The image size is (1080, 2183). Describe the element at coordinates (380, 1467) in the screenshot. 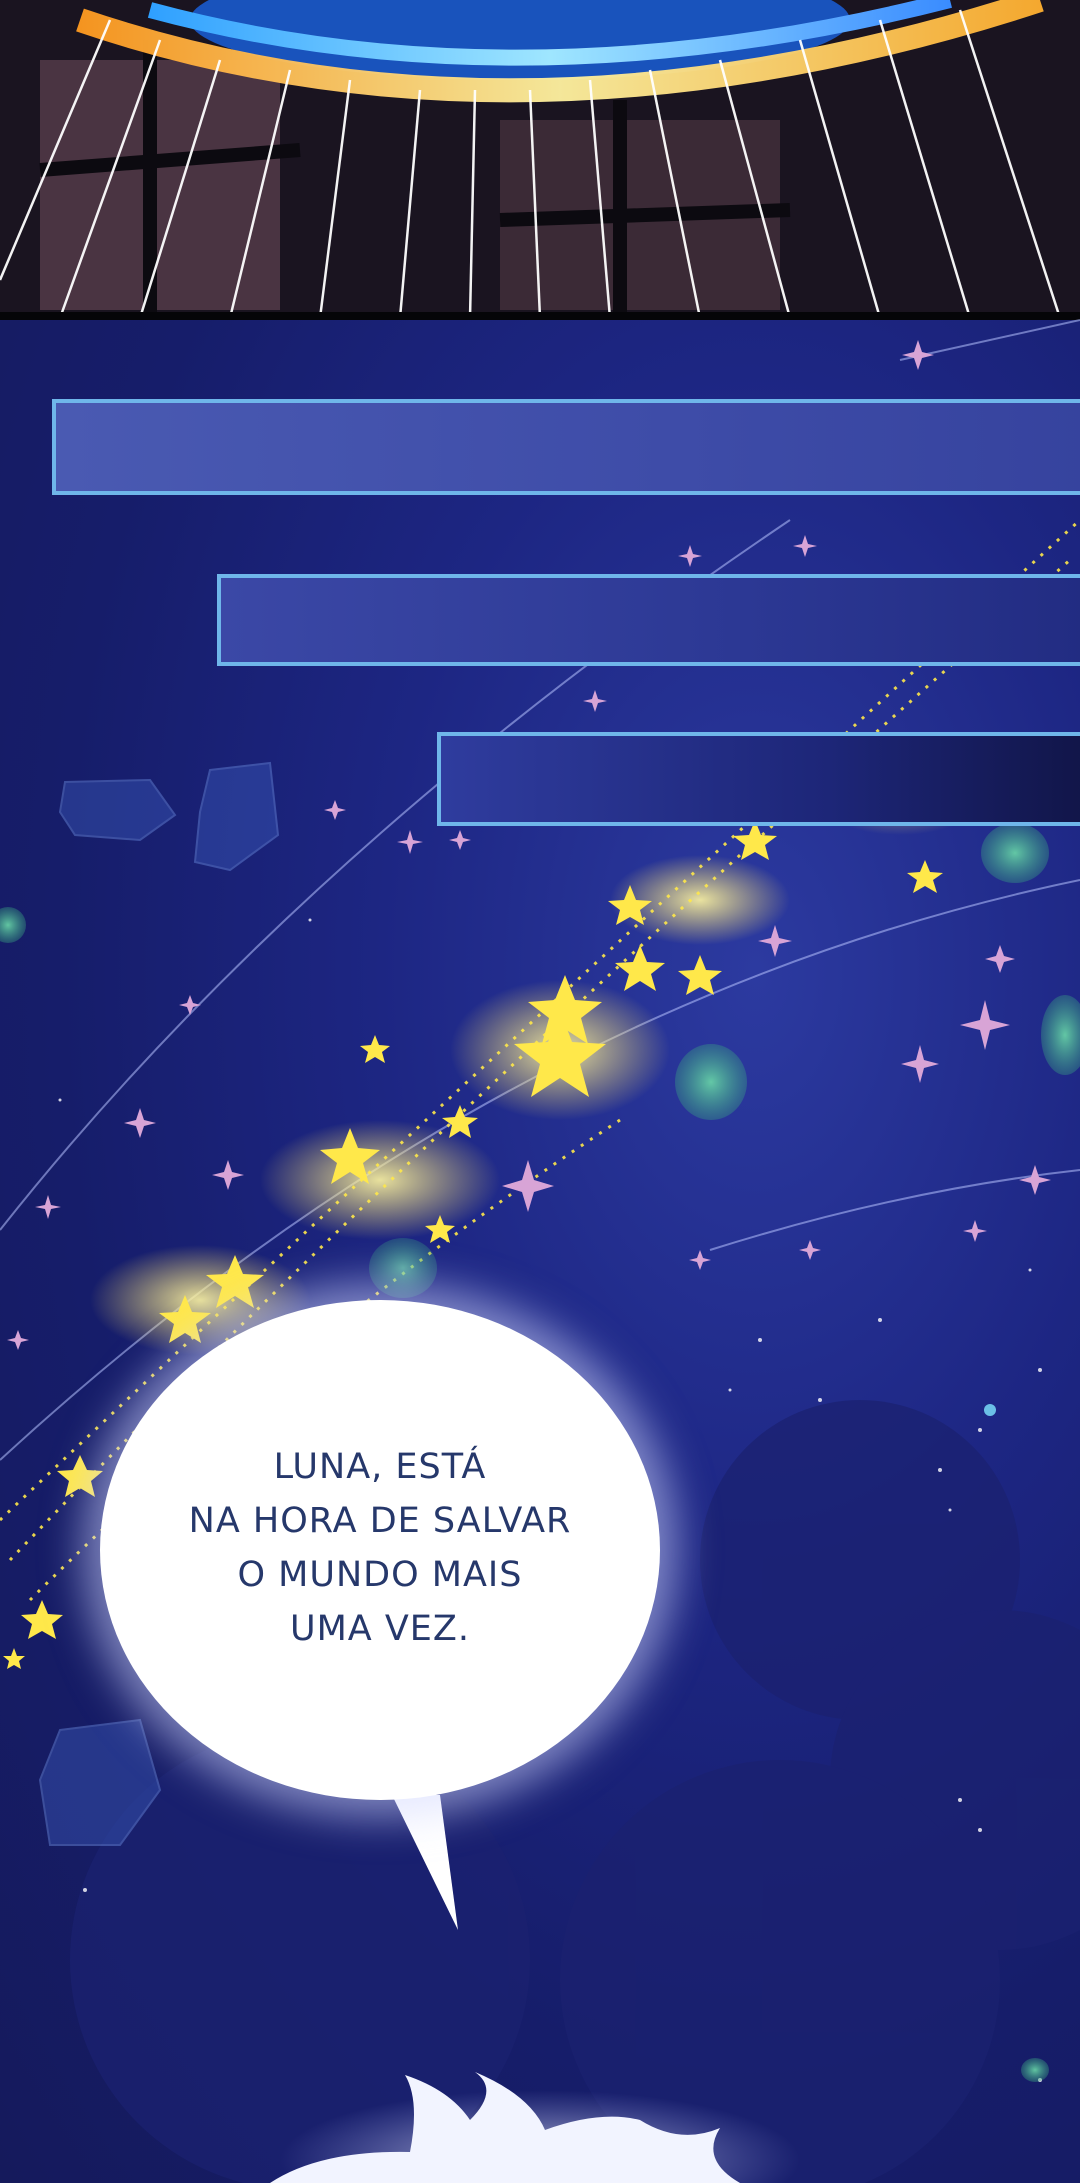

I see `speech-line-1: LUNA, ESTÁ` at that location.